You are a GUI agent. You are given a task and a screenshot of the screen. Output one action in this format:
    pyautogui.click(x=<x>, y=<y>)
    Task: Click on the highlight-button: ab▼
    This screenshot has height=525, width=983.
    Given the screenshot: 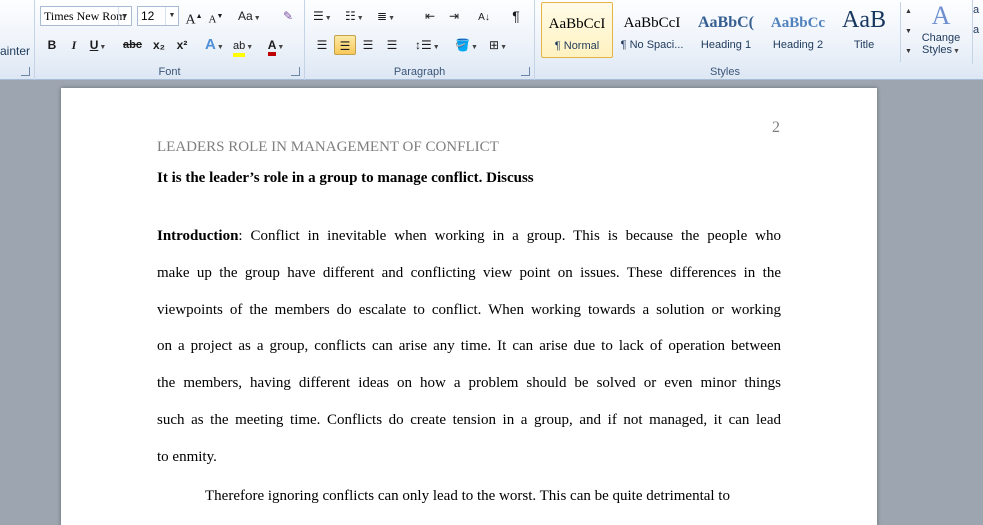 What is the action you would take?
    pyautogui.click(x=243, y=46)
    